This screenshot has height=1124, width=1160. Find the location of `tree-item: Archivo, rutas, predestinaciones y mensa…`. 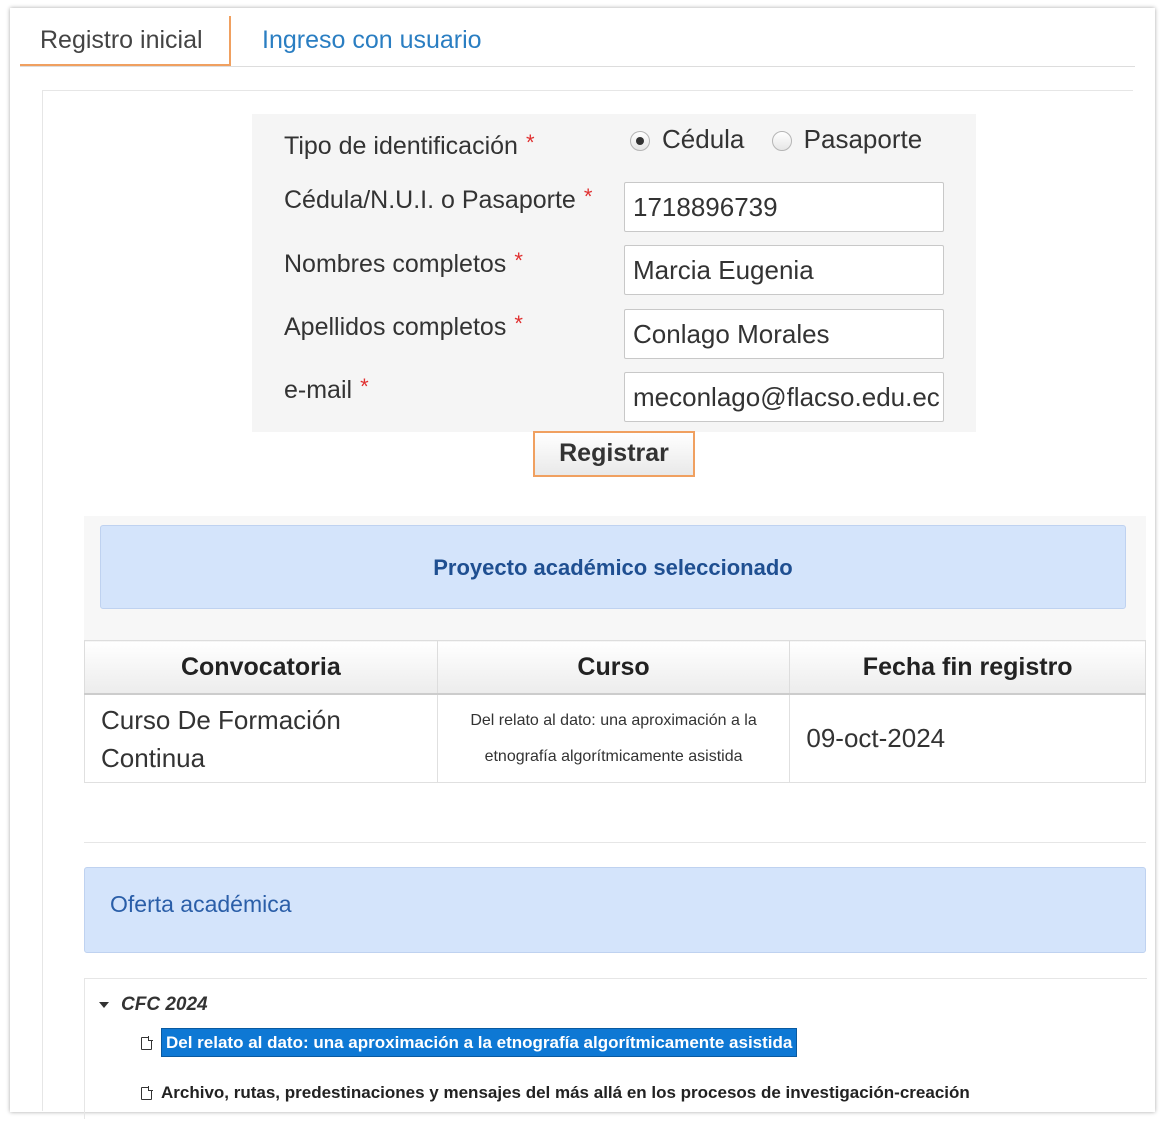

tree-item: Archivo, rutas, predestinaciones y mensa… is located at coordinates (555, 1093).